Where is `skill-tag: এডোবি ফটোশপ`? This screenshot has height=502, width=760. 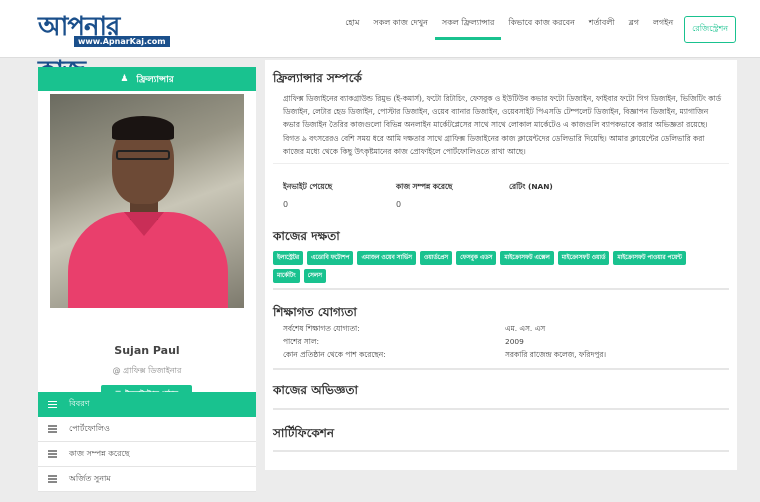
skill-tag: এডোবি ফটোশপ is located at coordinates (330, 258).